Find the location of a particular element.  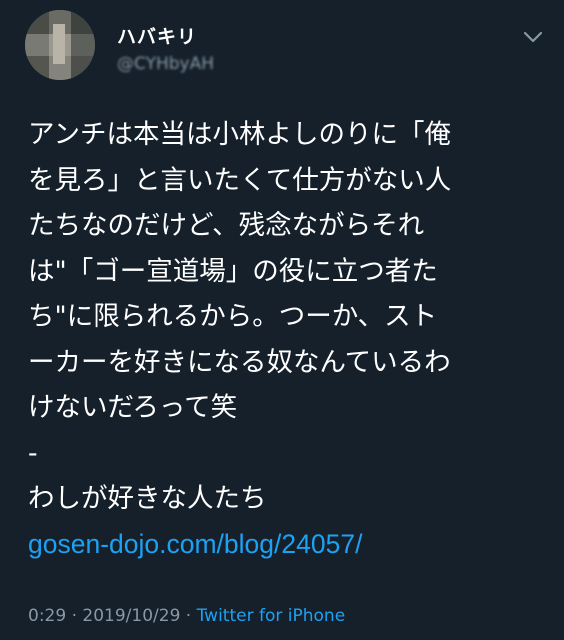

tweet-text-line: を見ろ」と言いたくて仕方がない人 is located at coordinates (240, 180).